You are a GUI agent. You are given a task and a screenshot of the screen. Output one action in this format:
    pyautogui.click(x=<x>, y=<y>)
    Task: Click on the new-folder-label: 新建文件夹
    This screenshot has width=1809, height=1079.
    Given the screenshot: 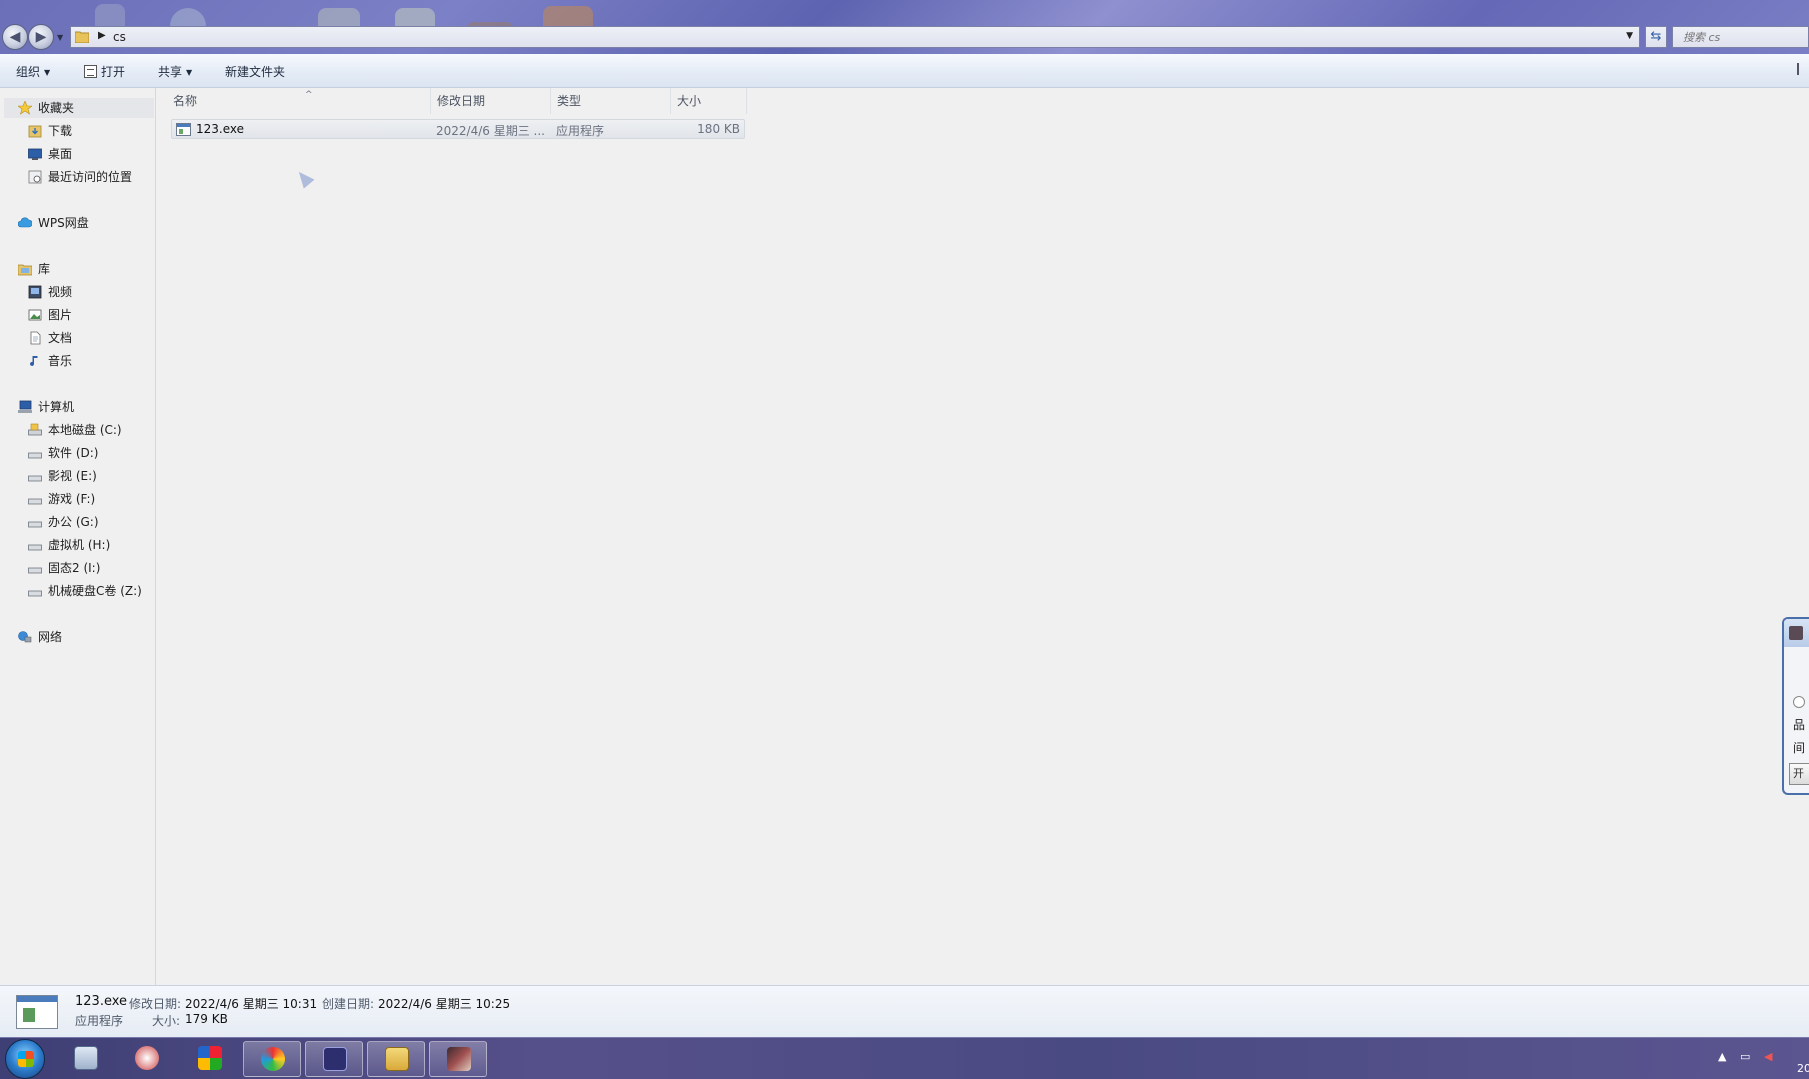 What is the action you would take?
    pyautogui.click(x=255, y=72)
    